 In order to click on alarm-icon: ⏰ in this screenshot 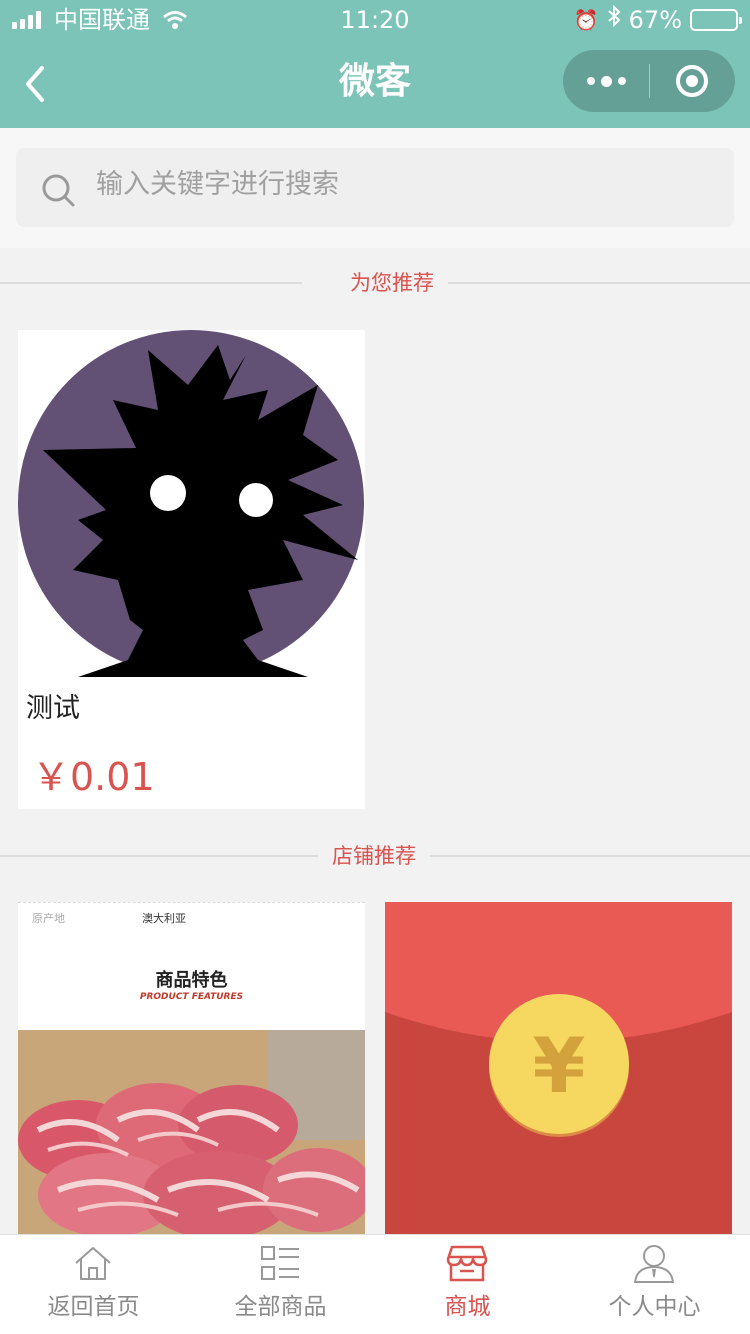, I will do `click(586, 20)`.